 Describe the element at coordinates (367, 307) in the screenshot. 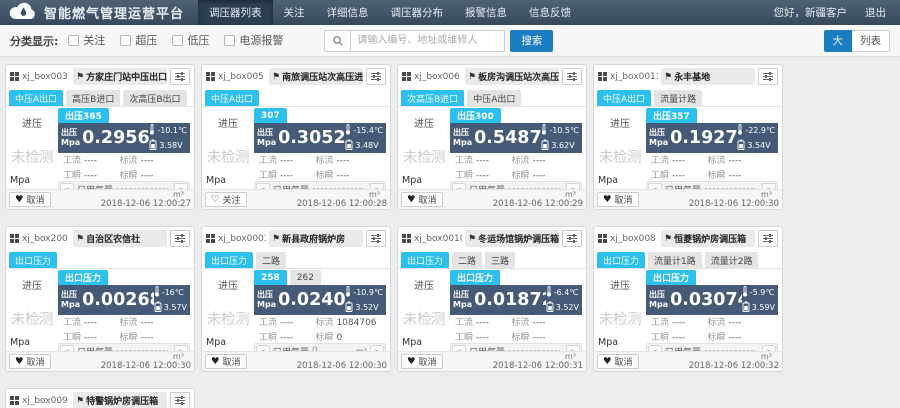

I see `voltage-value: 3.52V` at that location.